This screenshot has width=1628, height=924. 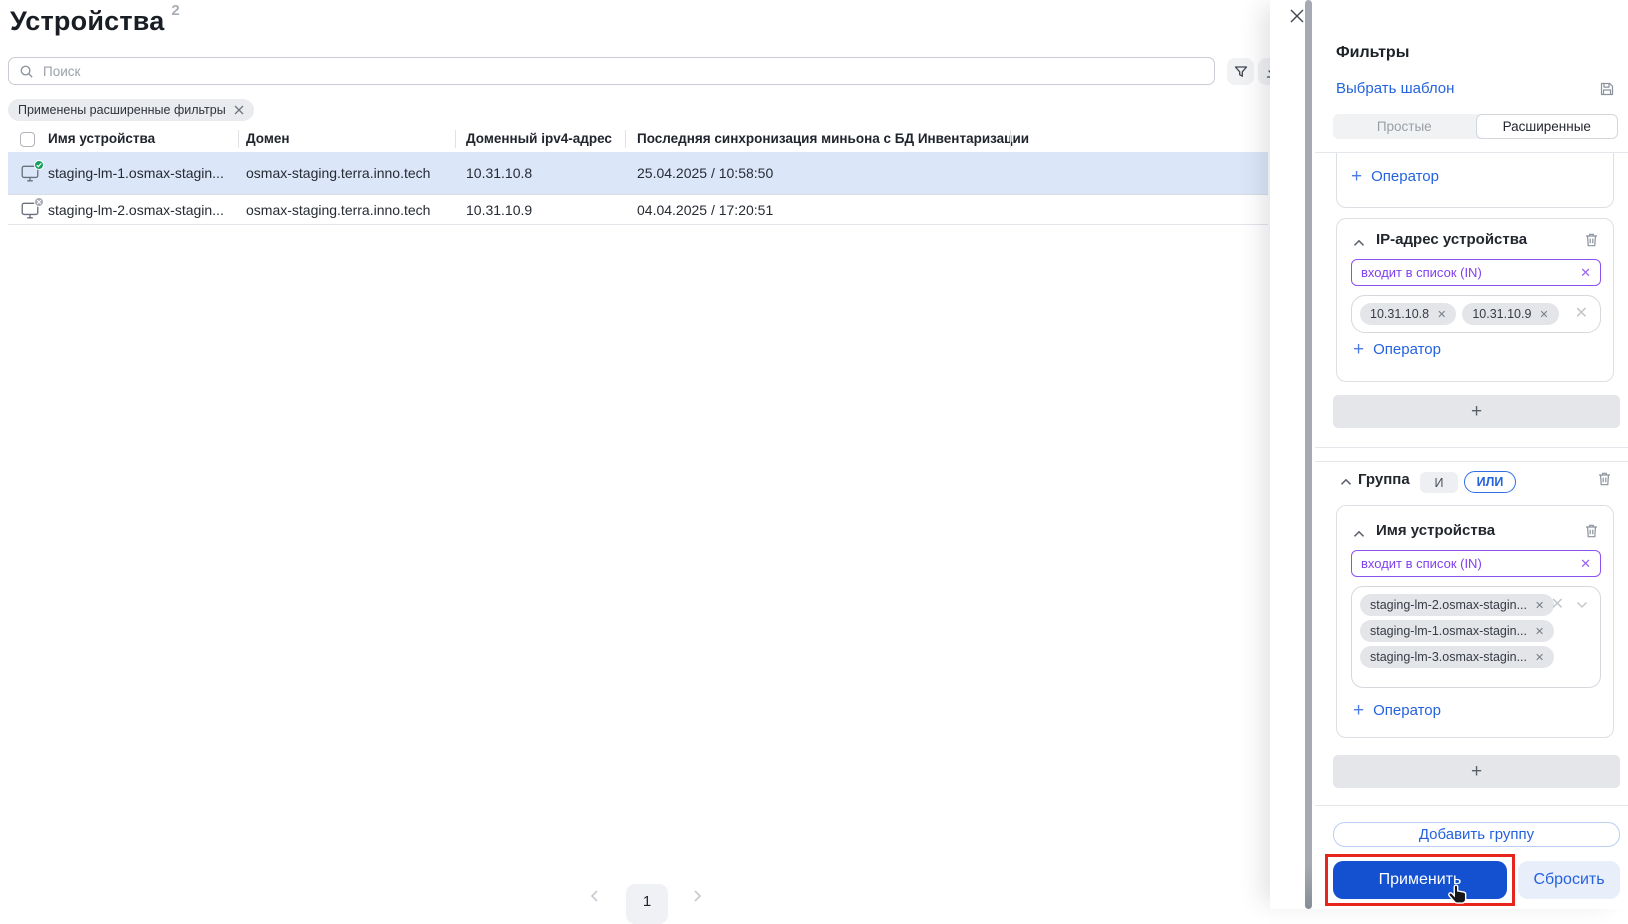 What do you see at coordinates (338, 173) in the screenshot?
I see `cell-domain: osmax-staging.terra.inno.tech` at bounding box center [338, 173].